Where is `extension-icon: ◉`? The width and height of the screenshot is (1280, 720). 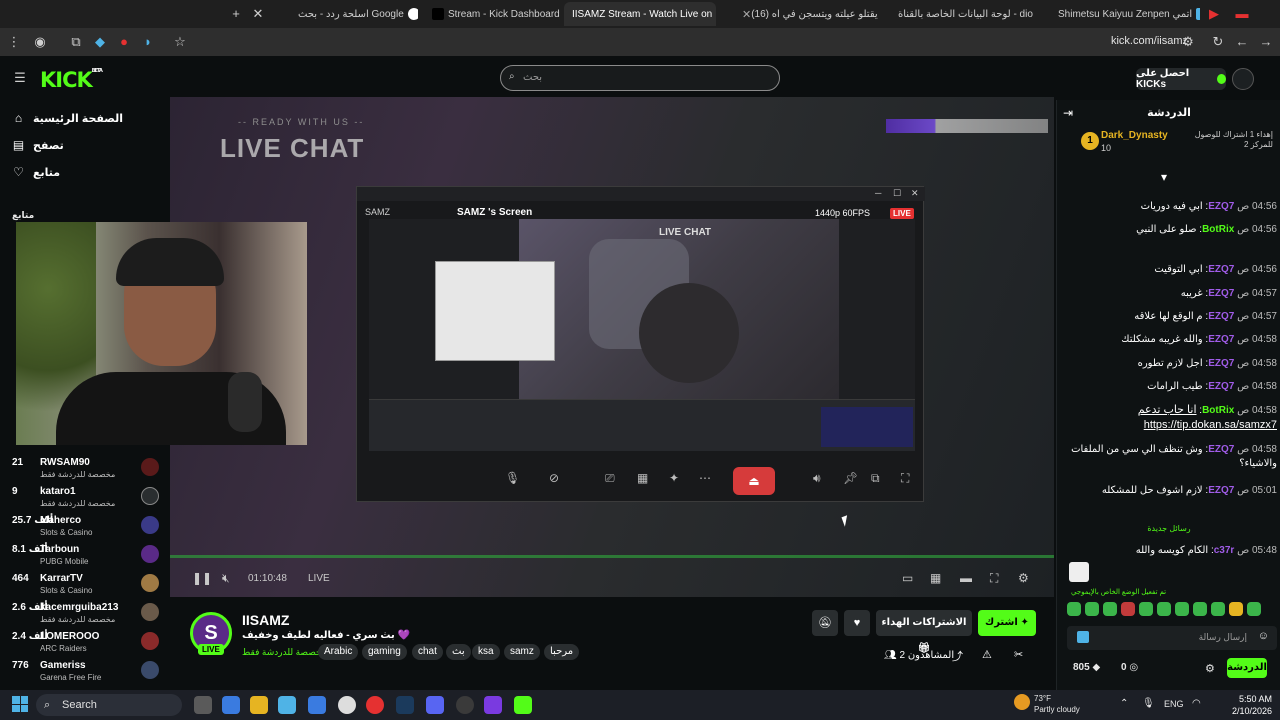 extension-icon: ◉ is located at coordinates (40, 42).